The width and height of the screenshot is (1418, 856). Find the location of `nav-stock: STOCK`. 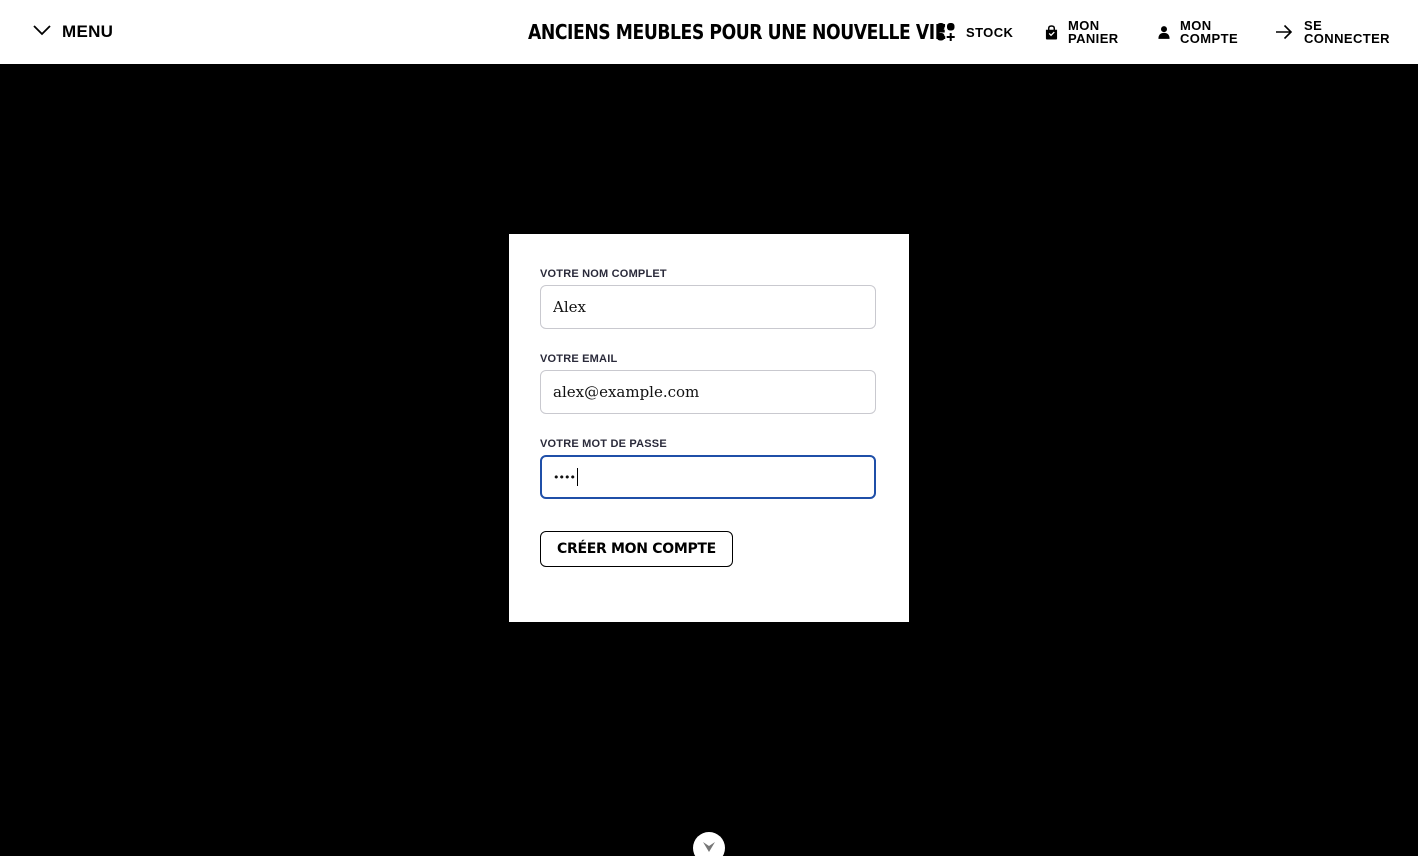

nav-stock: STOCK is located at coordinates (996, 32).